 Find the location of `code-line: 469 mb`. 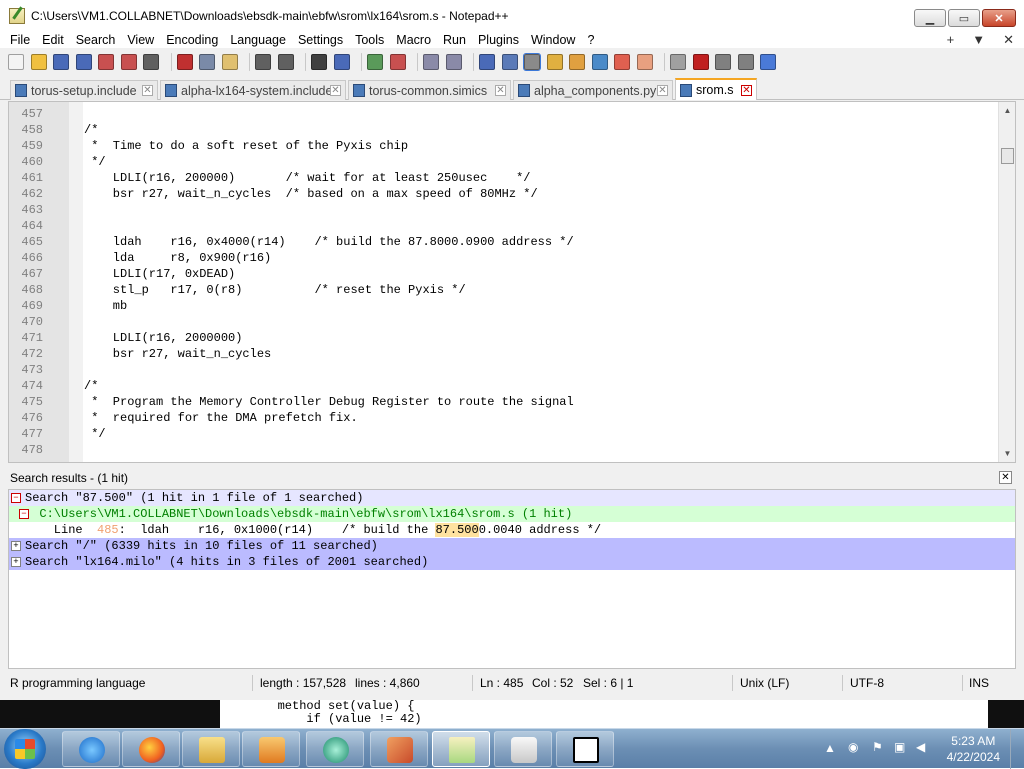

code-line: 469 mb is located at coordinates (501, 306).